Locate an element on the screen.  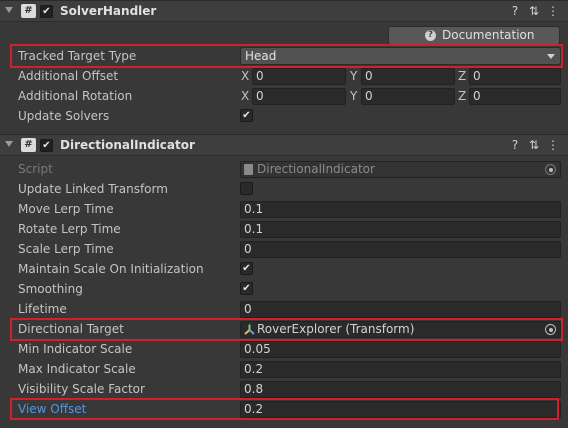
solver-handler-header: # ✔ SolverHandler ? ⇅ ⋮ is located at coordinates (284, 11).